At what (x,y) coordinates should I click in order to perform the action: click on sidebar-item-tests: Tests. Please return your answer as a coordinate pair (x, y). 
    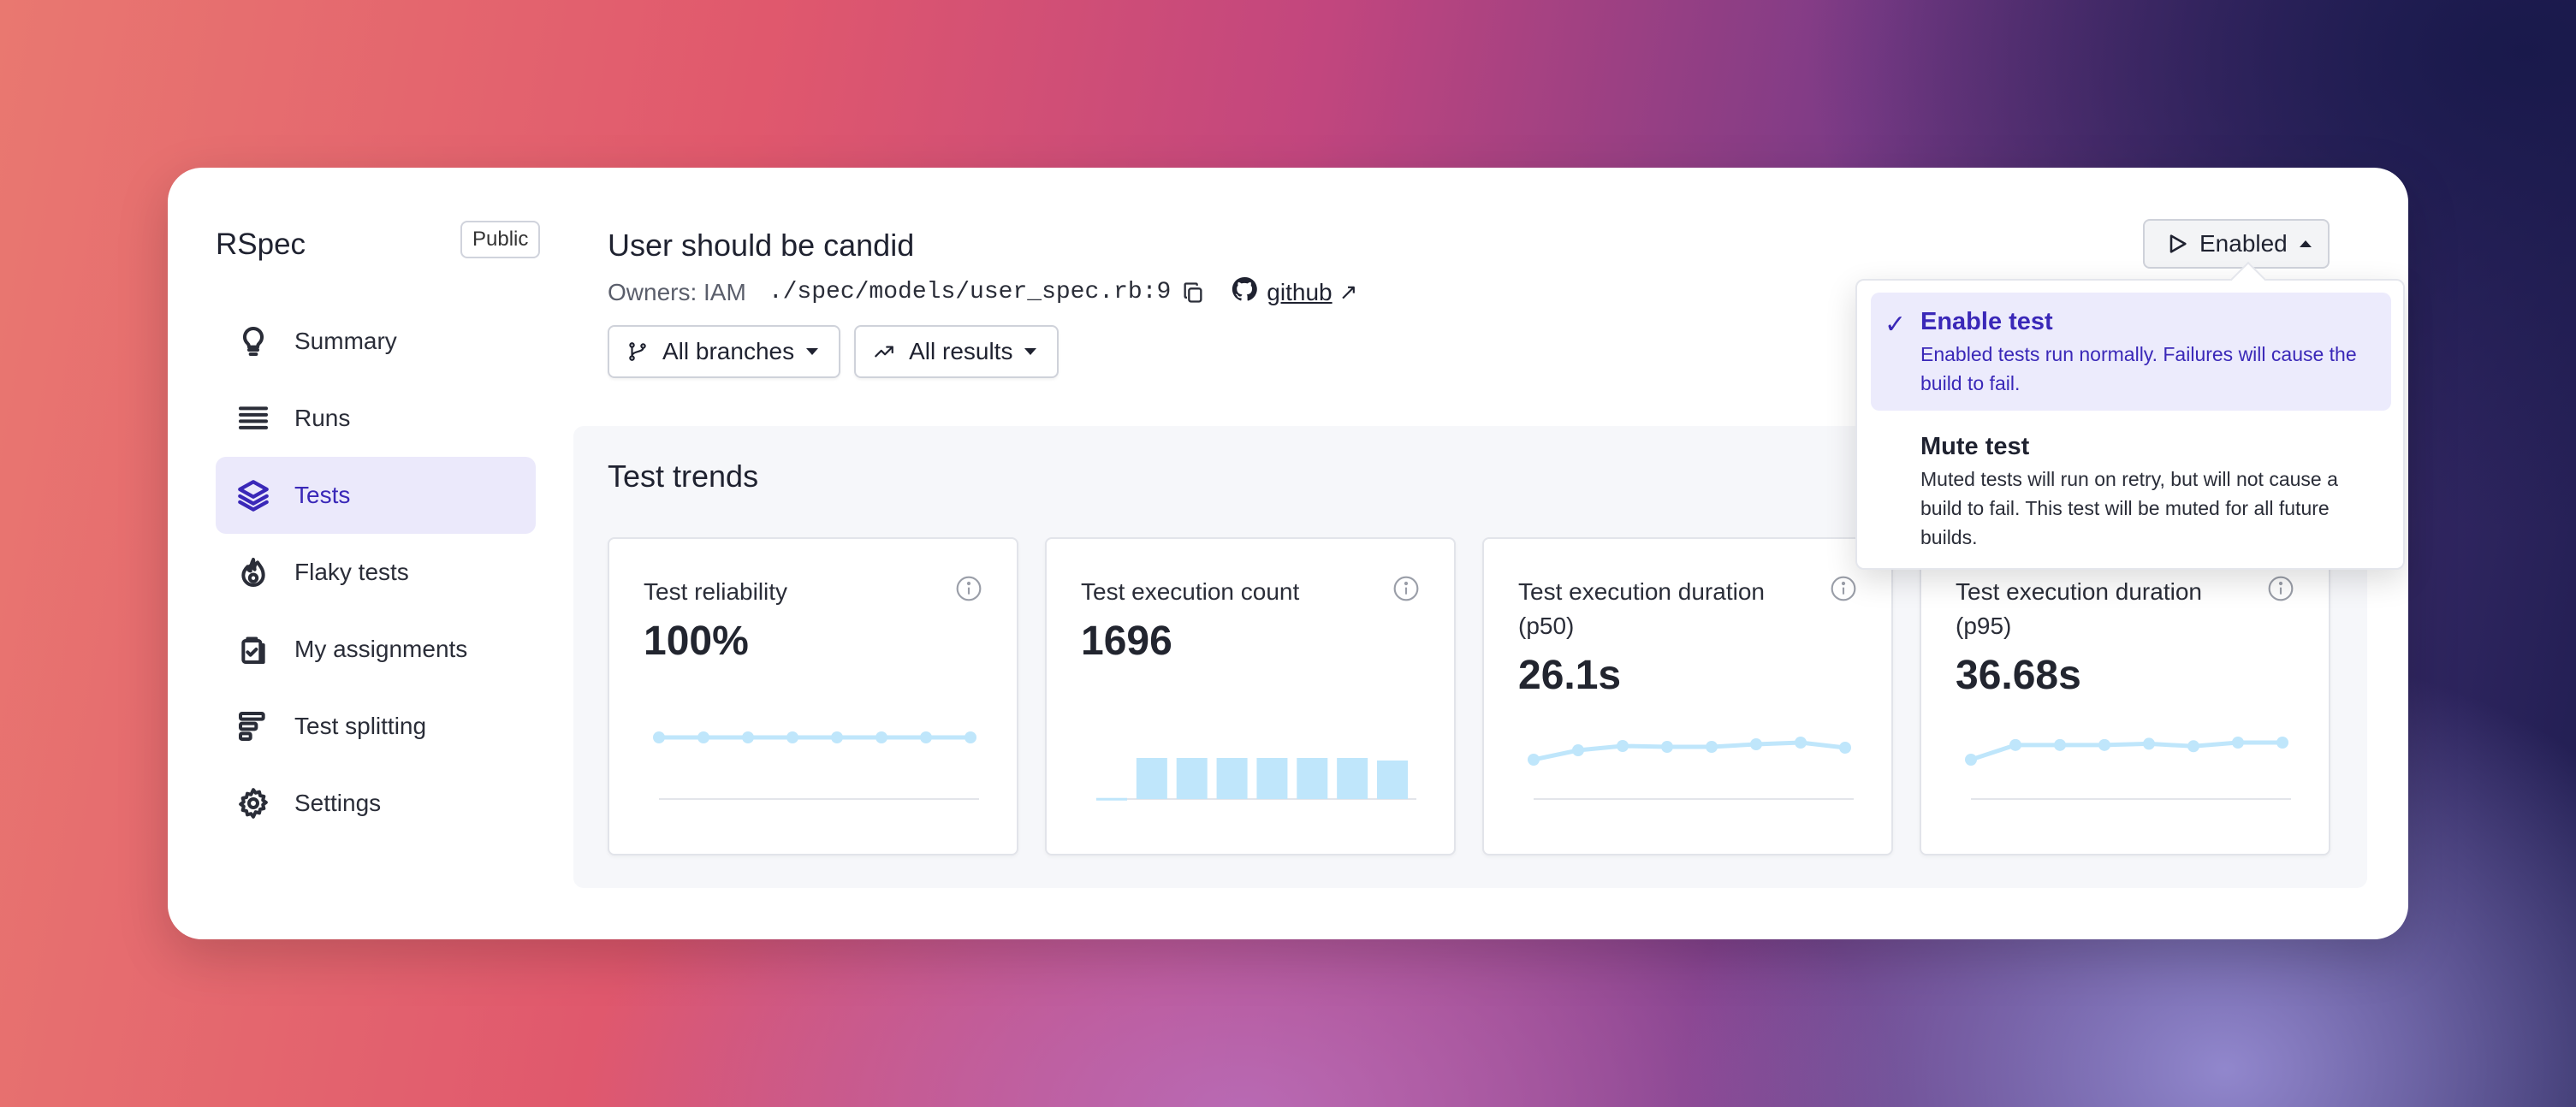
    Looking at the image, I should click on (376, 496).